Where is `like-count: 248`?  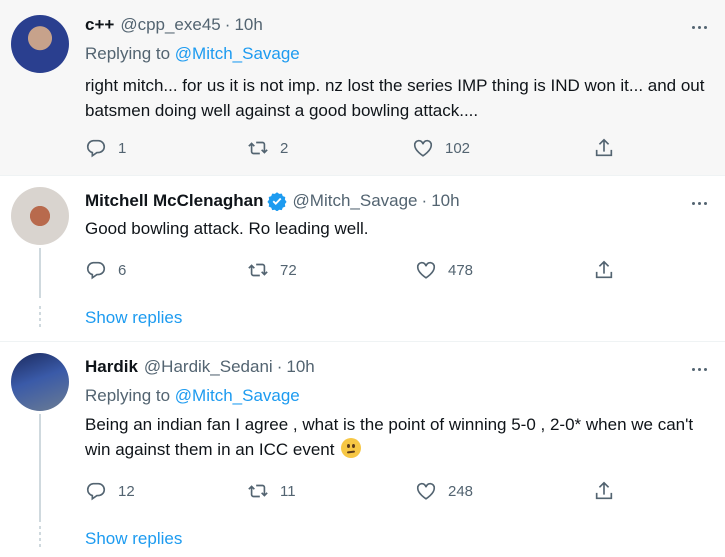 like-count: 248 is located at coordinates (461, 491).